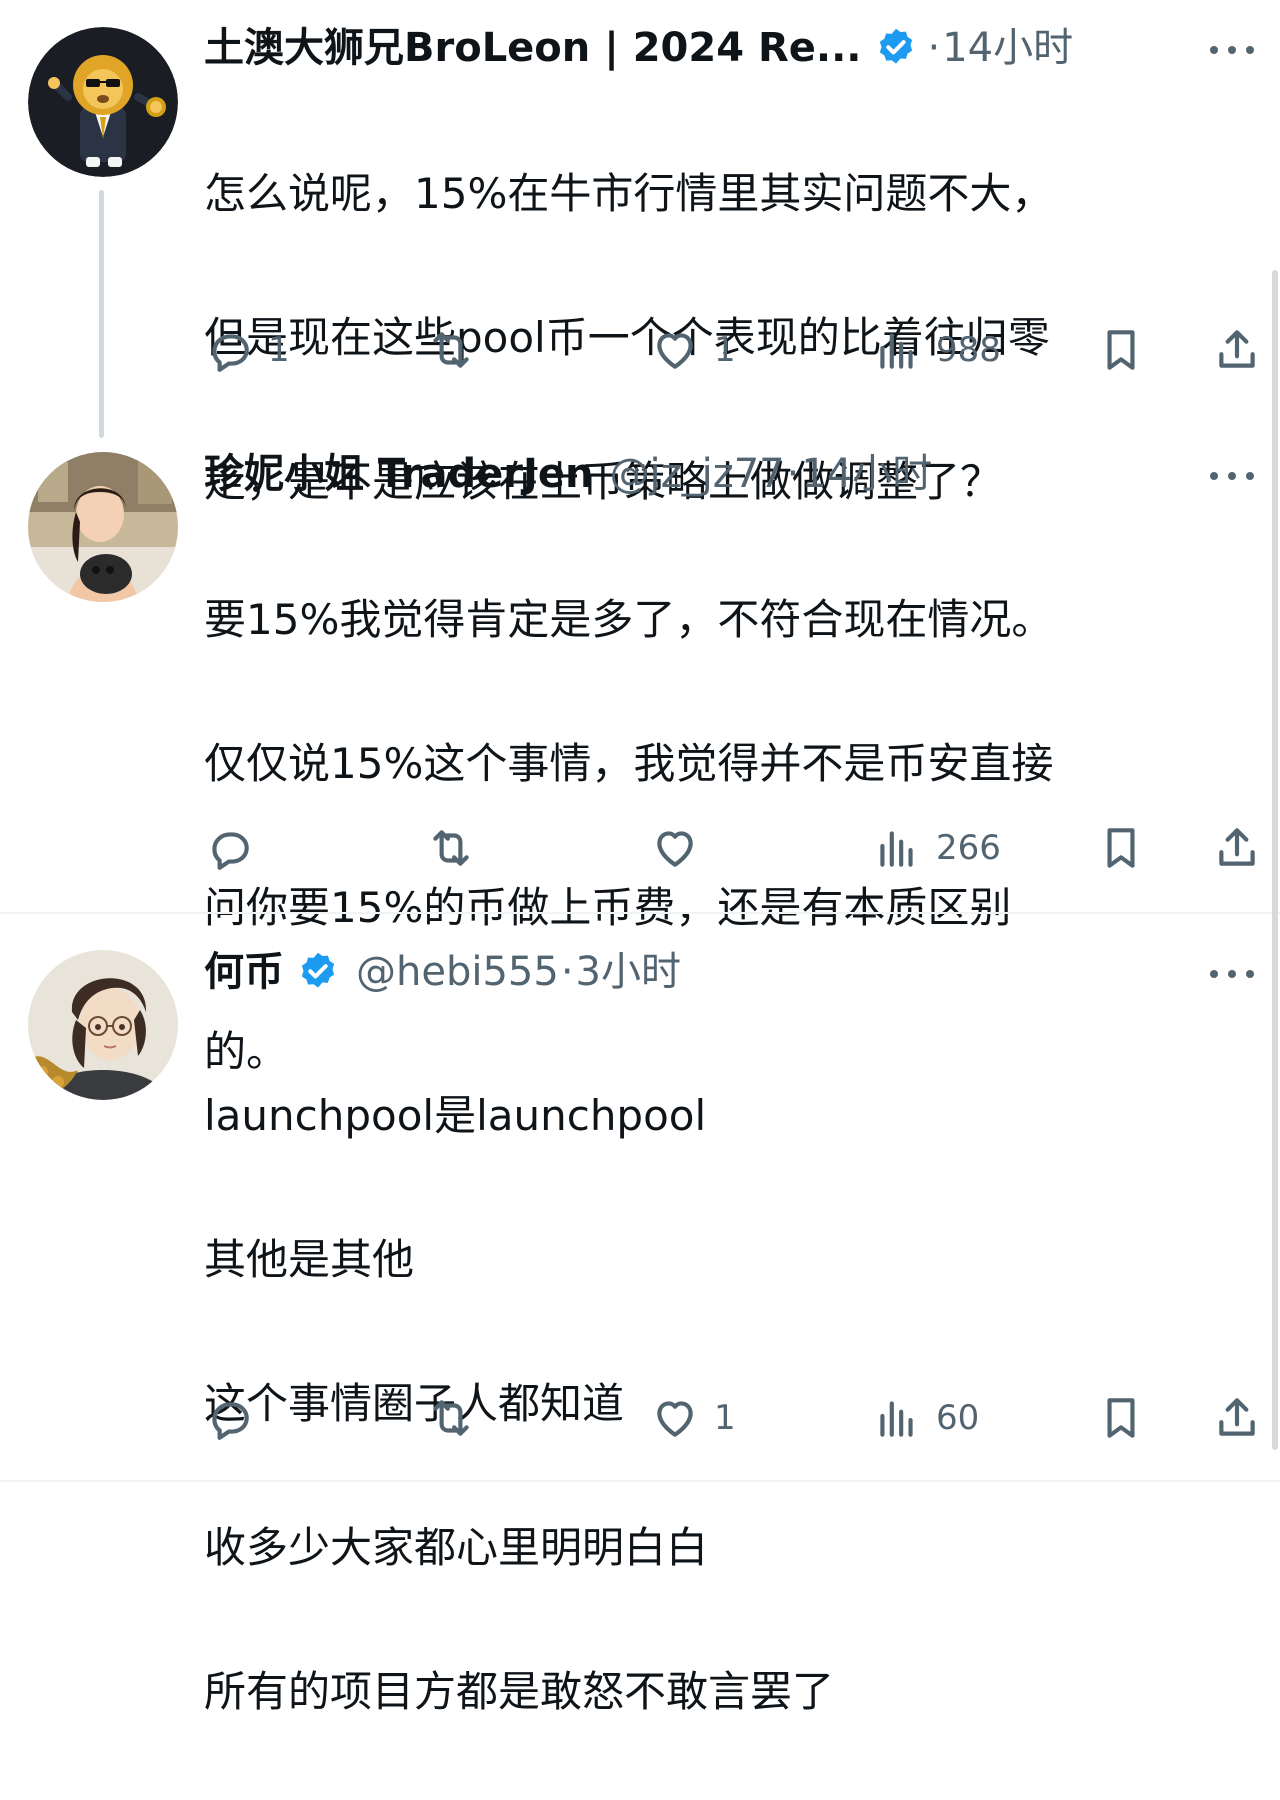  Describe the element at coordinates (628, 972) in the screenshot. I see `timestamp: 3小时` at that location.